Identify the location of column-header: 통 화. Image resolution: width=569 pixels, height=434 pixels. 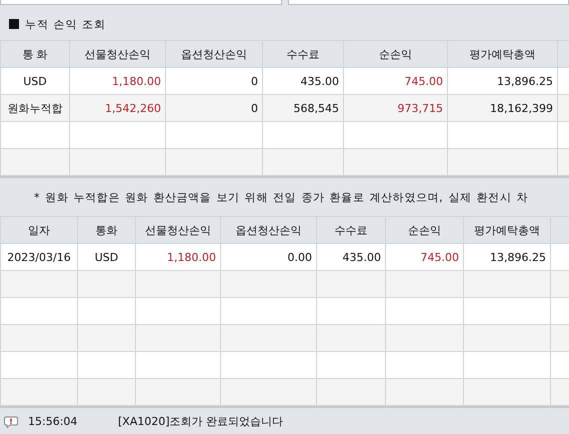
(35, 54).